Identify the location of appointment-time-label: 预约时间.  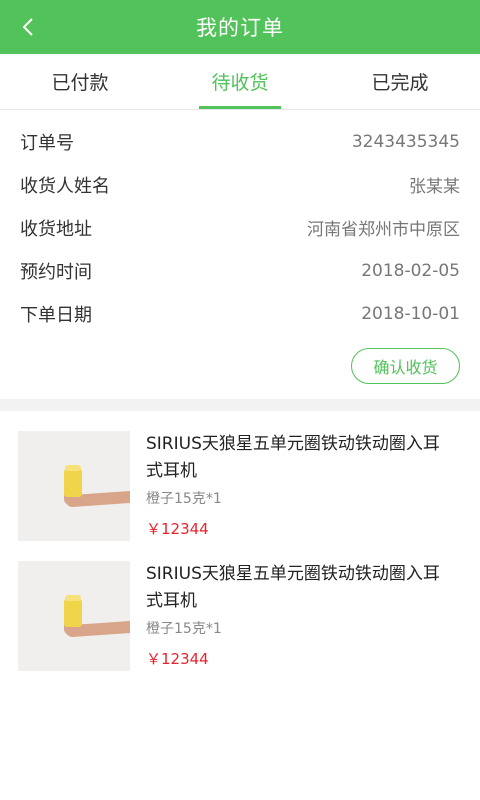
(56, 272).